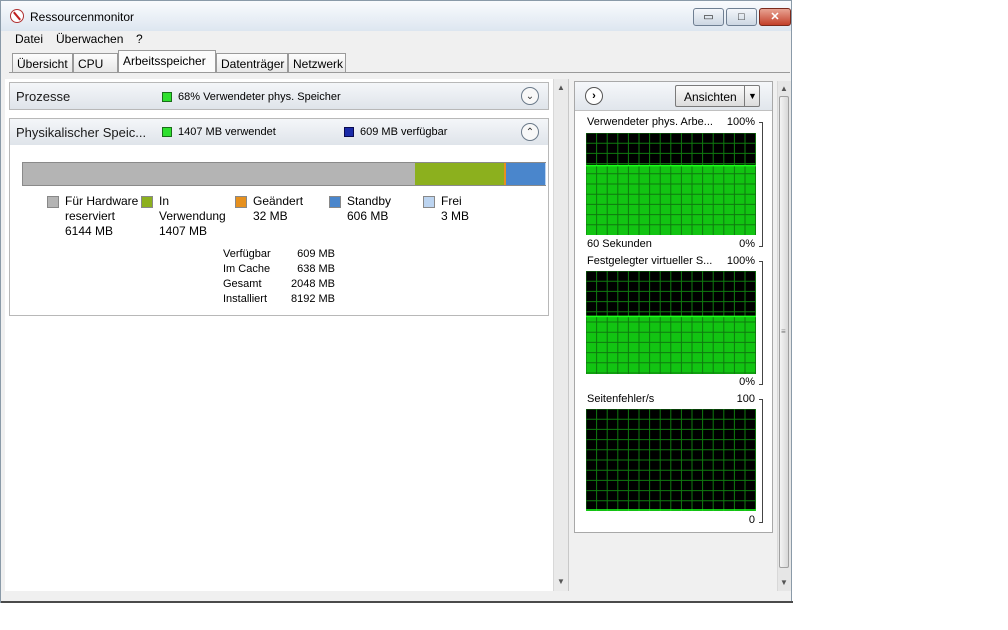  What do you see at coordinates (259, 97) in the screenshot?
I see `processes-indicator-text: 68% Verwendeter phys. Speicher` at bounding box center [259, 97].